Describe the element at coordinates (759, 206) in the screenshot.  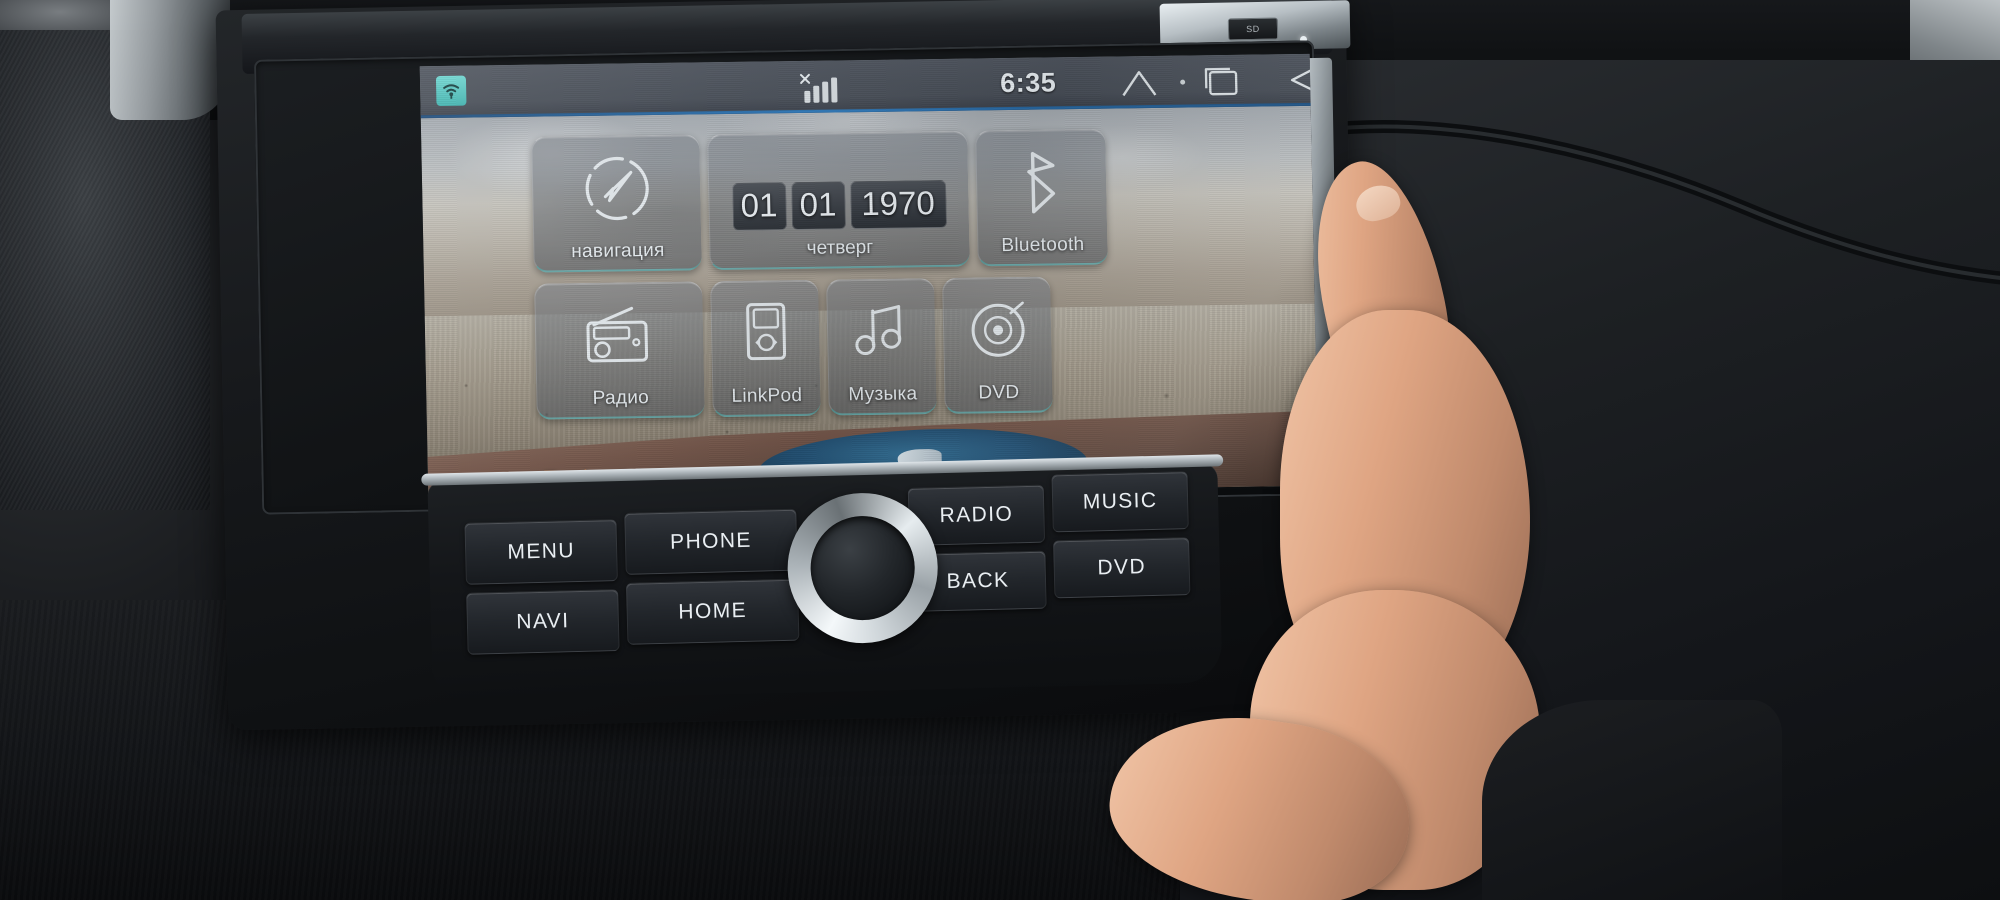
I see `date-day-box: 01` at that location.